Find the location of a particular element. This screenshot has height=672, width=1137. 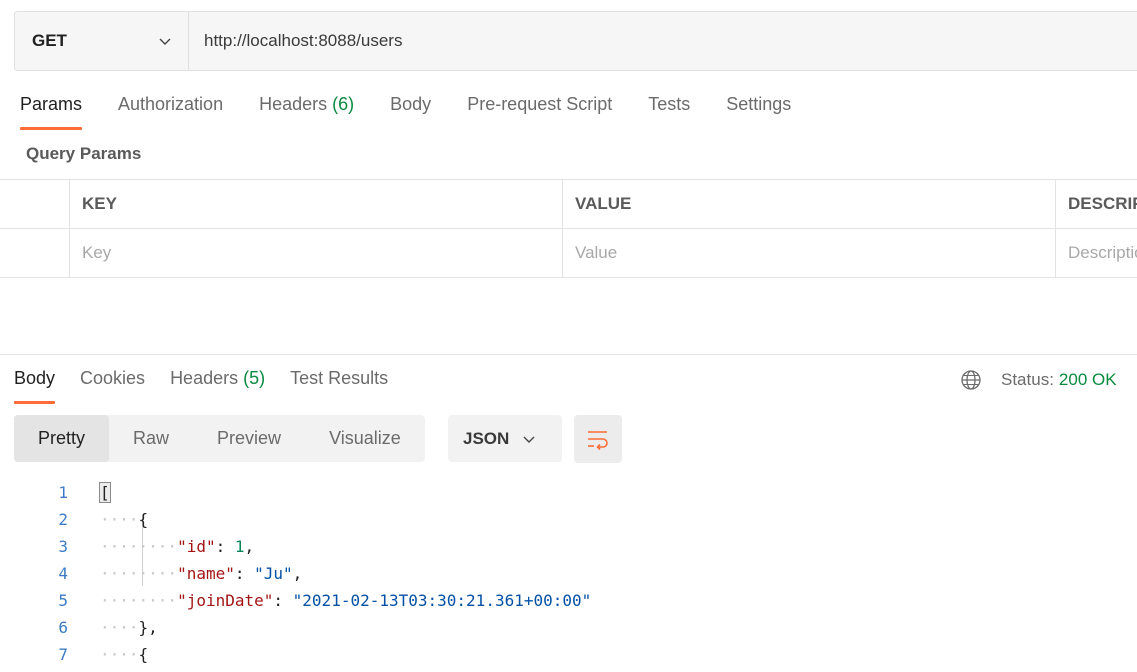

tab-prerequest-label: Pre-request Script is located at coordinates (540, 104).